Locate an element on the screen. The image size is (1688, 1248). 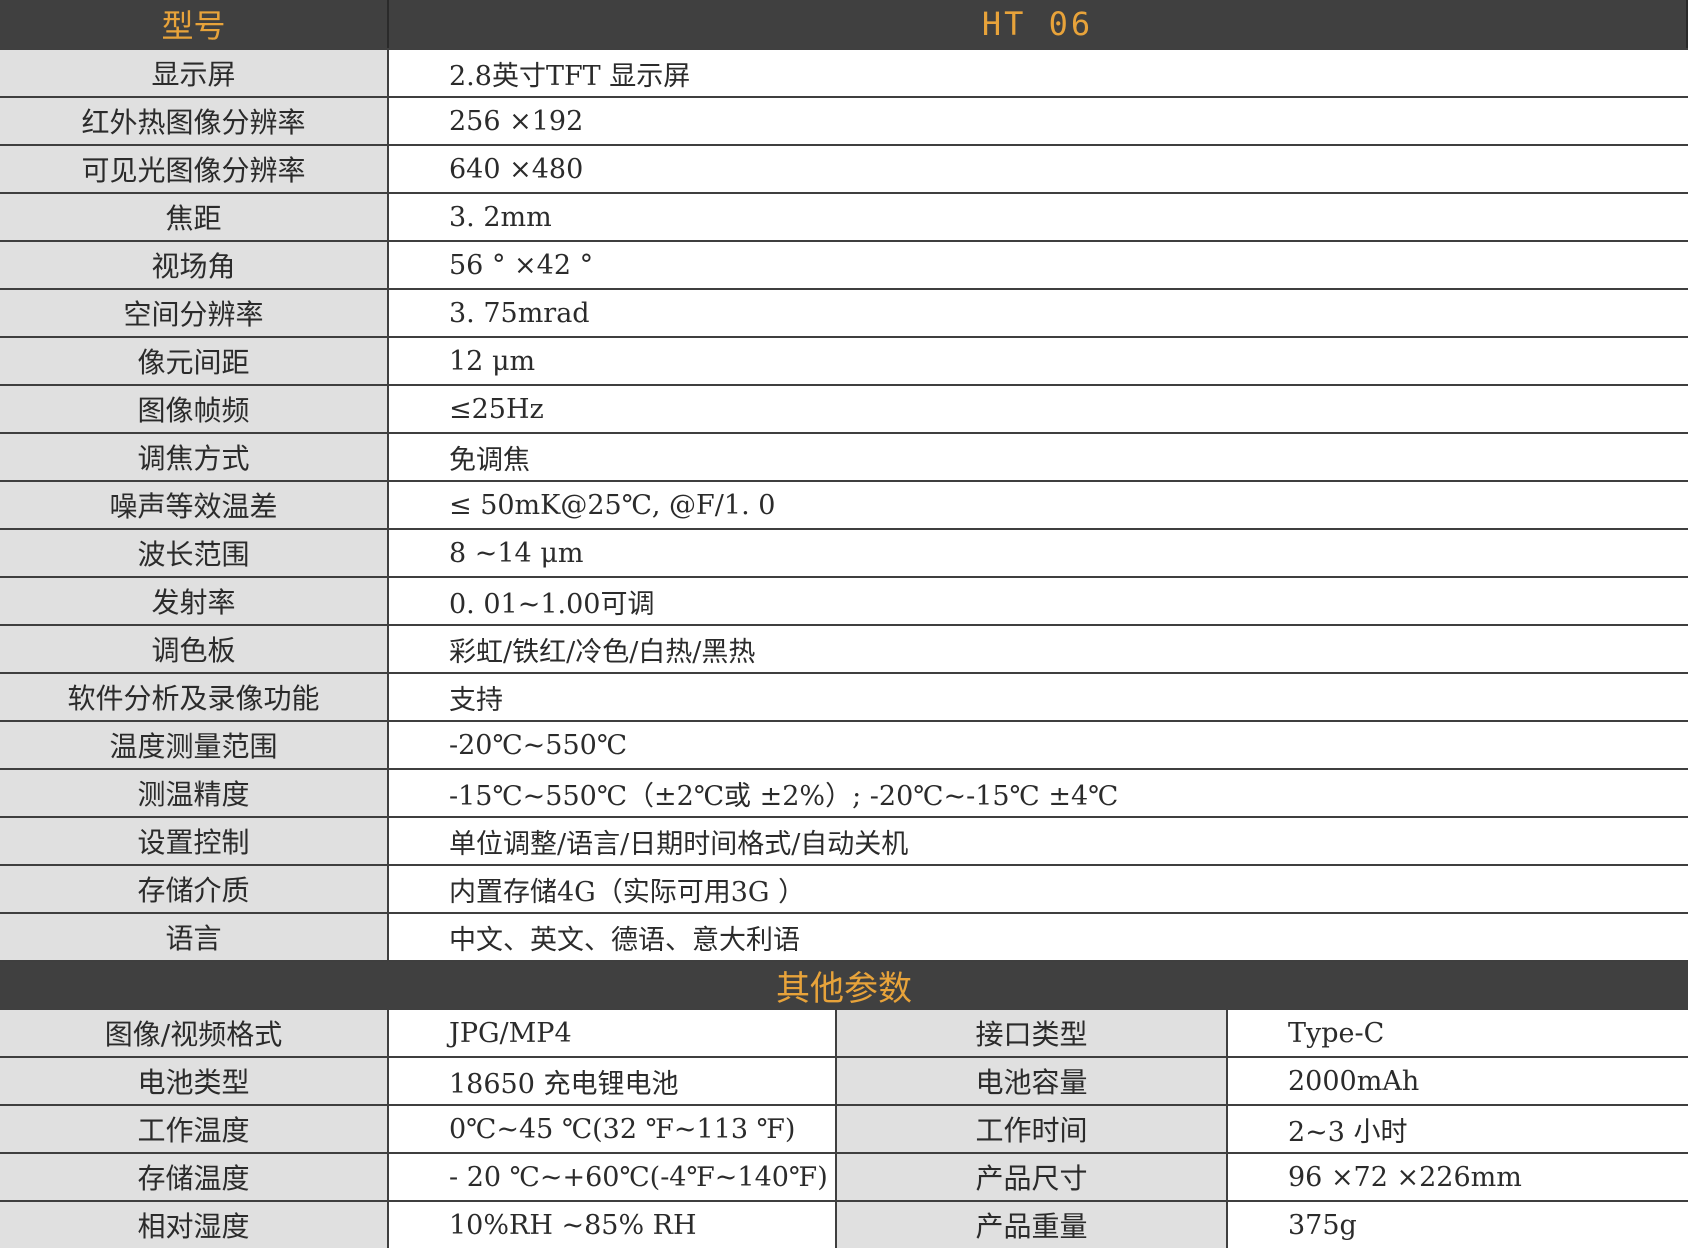
spec-row: 图像帧频 ≤25Hz is located at coordinates (844, 410).